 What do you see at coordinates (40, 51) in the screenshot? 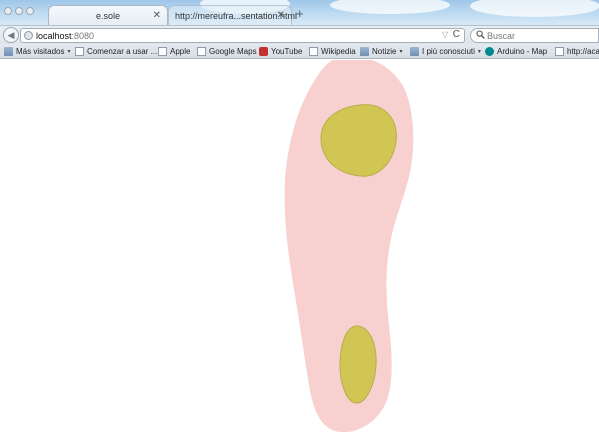
I see `bookmark-label: Más visitados` at bounding box center [40, 51].